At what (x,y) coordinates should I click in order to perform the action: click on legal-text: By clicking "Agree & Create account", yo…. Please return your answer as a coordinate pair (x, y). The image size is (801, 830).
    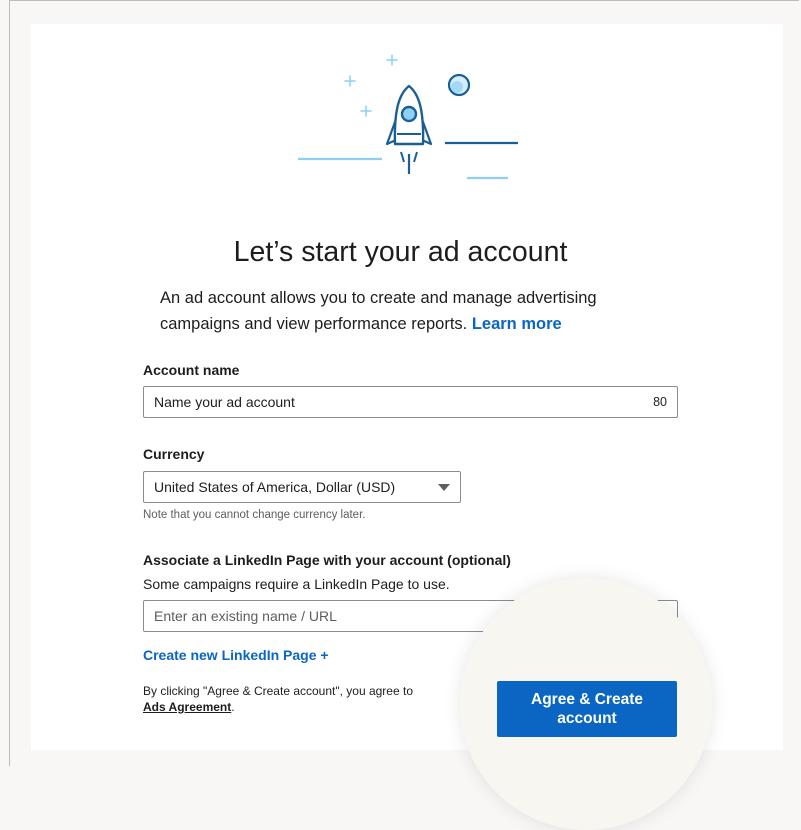
    Looking at the image, I should click on (308, 699).